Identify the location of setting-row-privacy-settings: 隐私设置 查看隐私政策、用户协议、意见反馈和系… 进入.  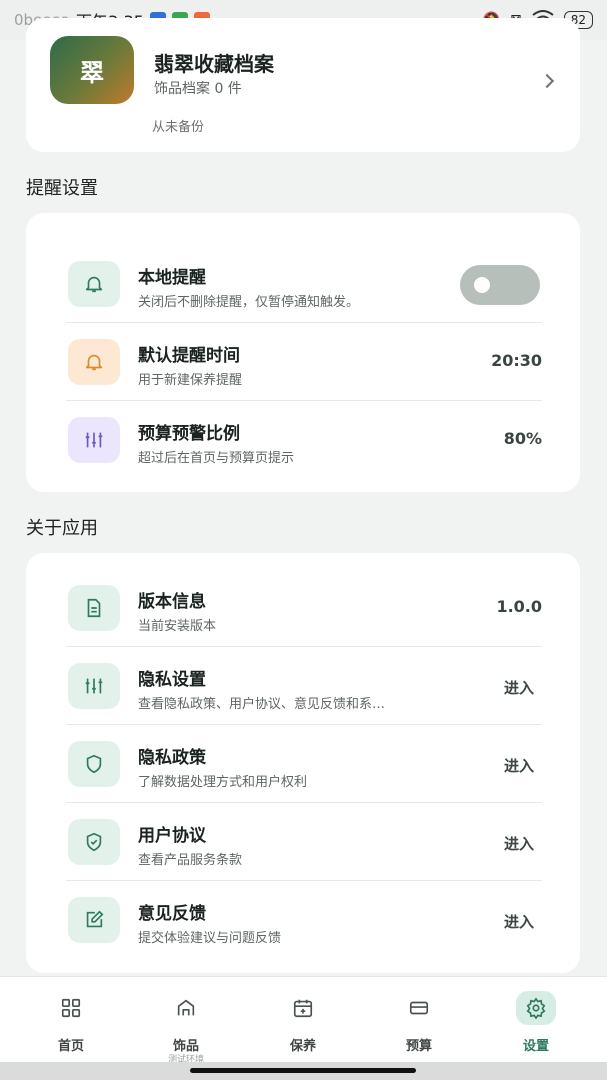
(304, 686).